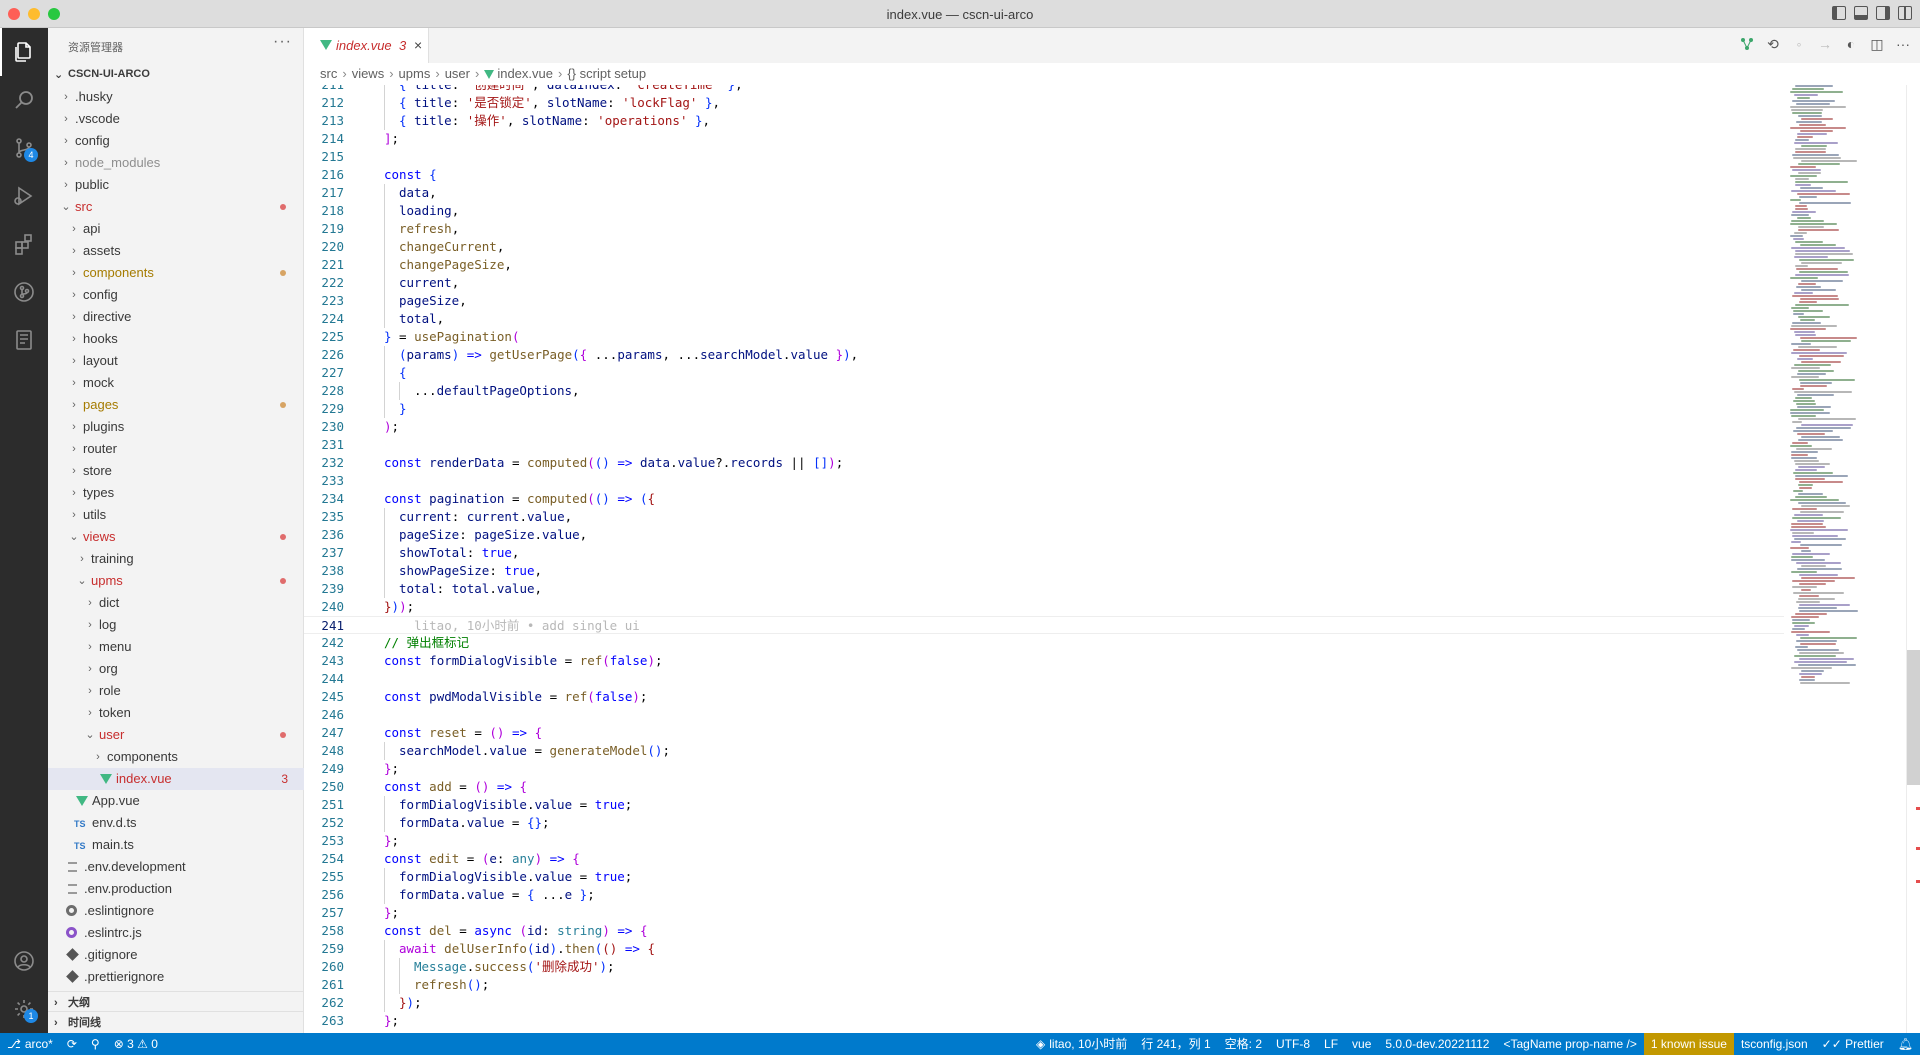 Image resolution: width=1920 pixels, height=1055 pixels. I want to click on code-line: 263};, so click(1044, 1021).